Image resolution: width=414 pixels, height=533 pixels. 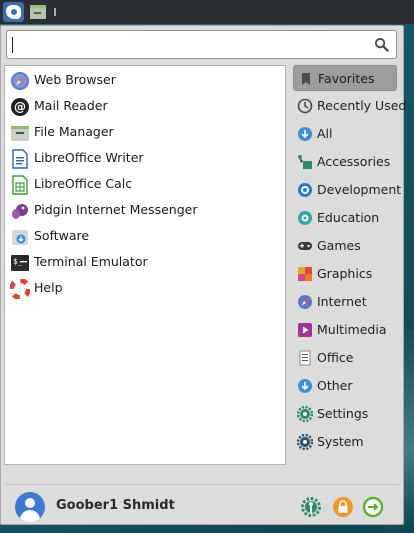 I want to click on system-icon, so click(x=305, y=442).